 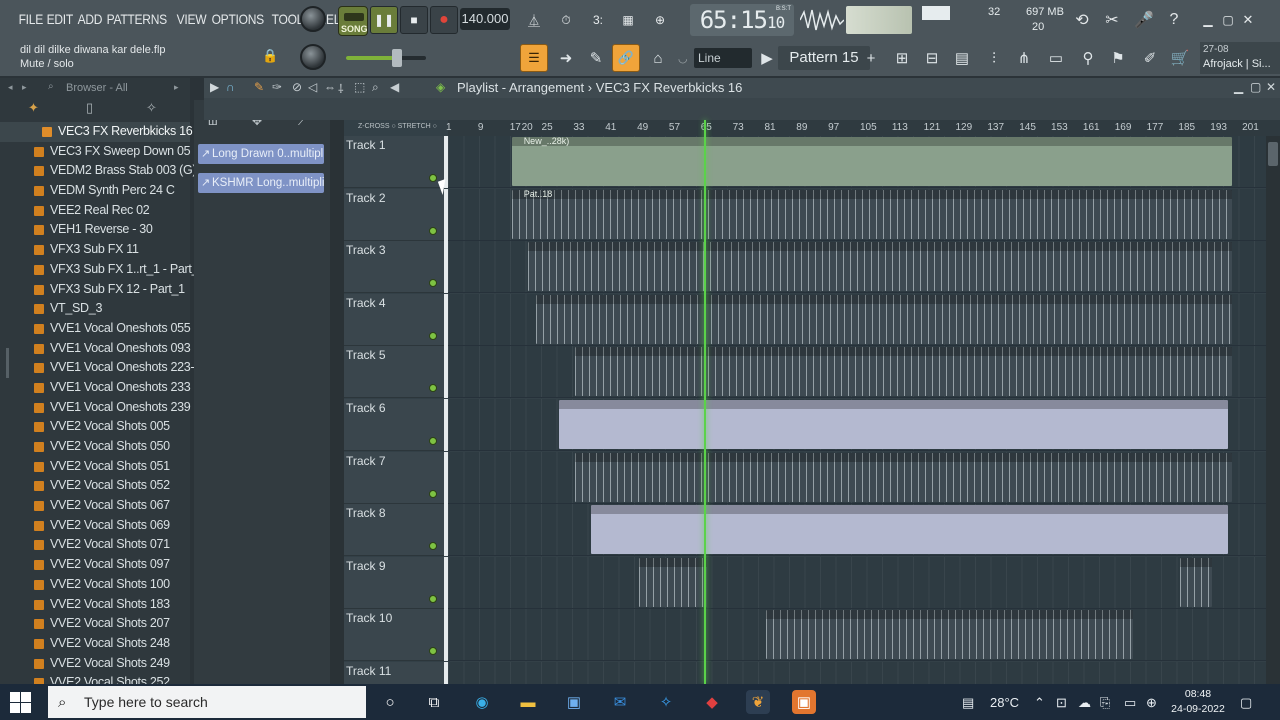 What do you see at coordinates (1255, 87) in the screenshot?
I see `playlist-max-button: ▢` at bounding box center [1255, 87].